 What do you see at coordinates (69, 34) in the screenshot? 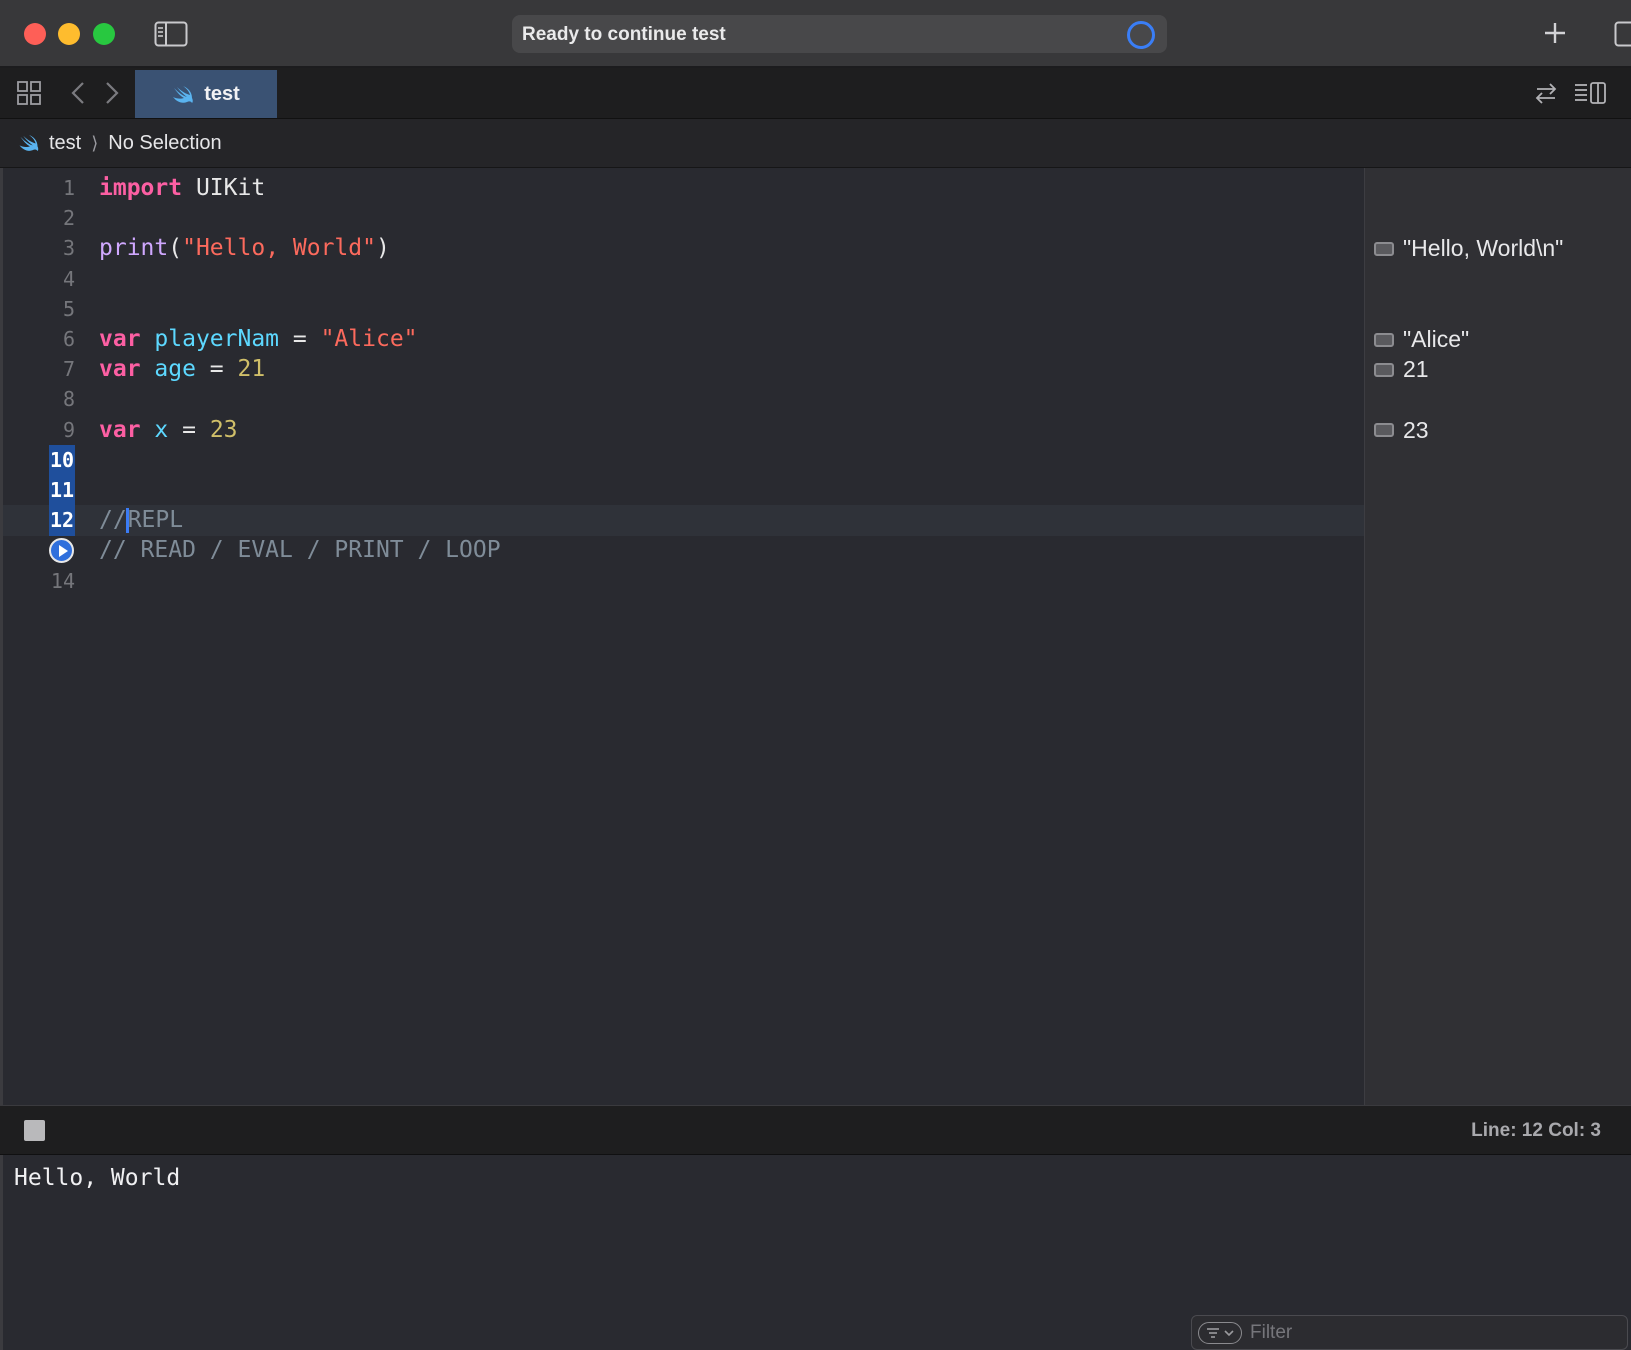
I see `minimize-window-button` at bounding box center [69, 34].